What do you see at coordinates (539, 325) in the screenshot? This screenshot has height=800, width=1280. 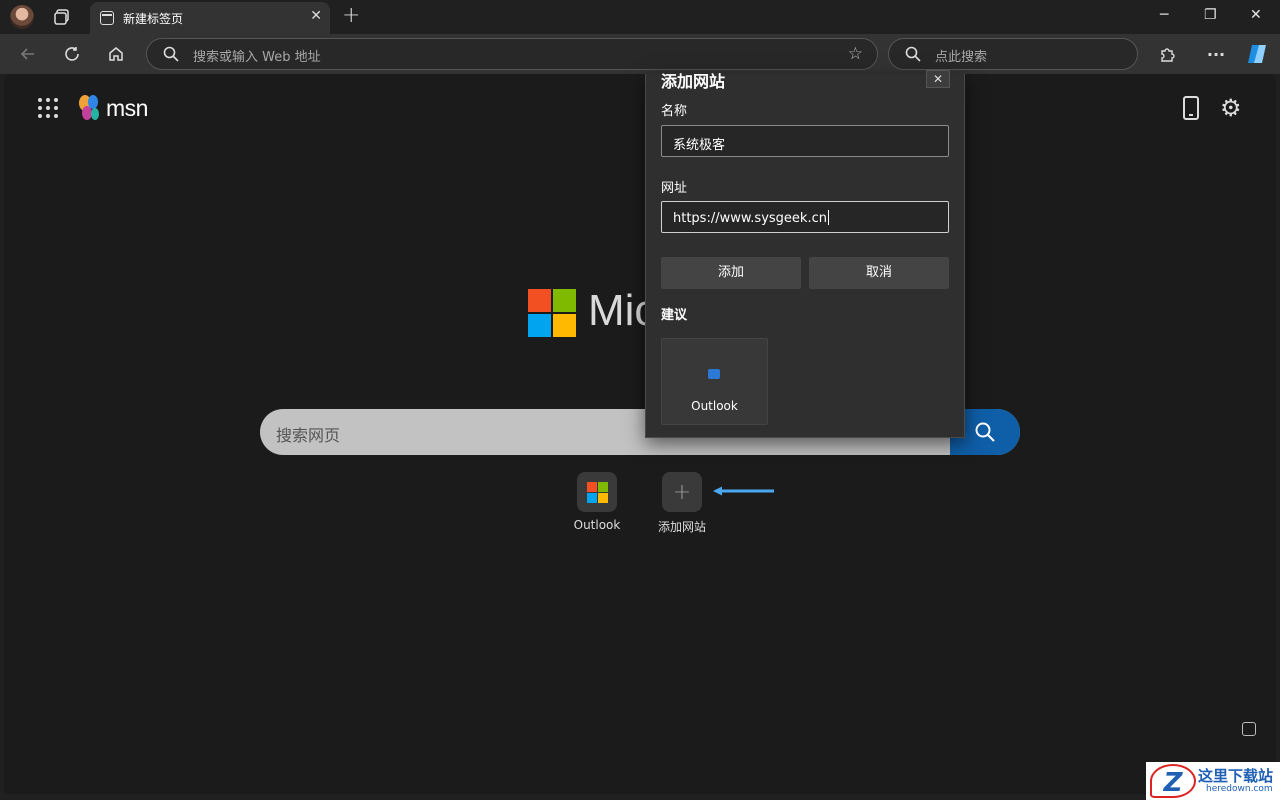 I see `logo-square-blue` at bounding box center [539, 325].